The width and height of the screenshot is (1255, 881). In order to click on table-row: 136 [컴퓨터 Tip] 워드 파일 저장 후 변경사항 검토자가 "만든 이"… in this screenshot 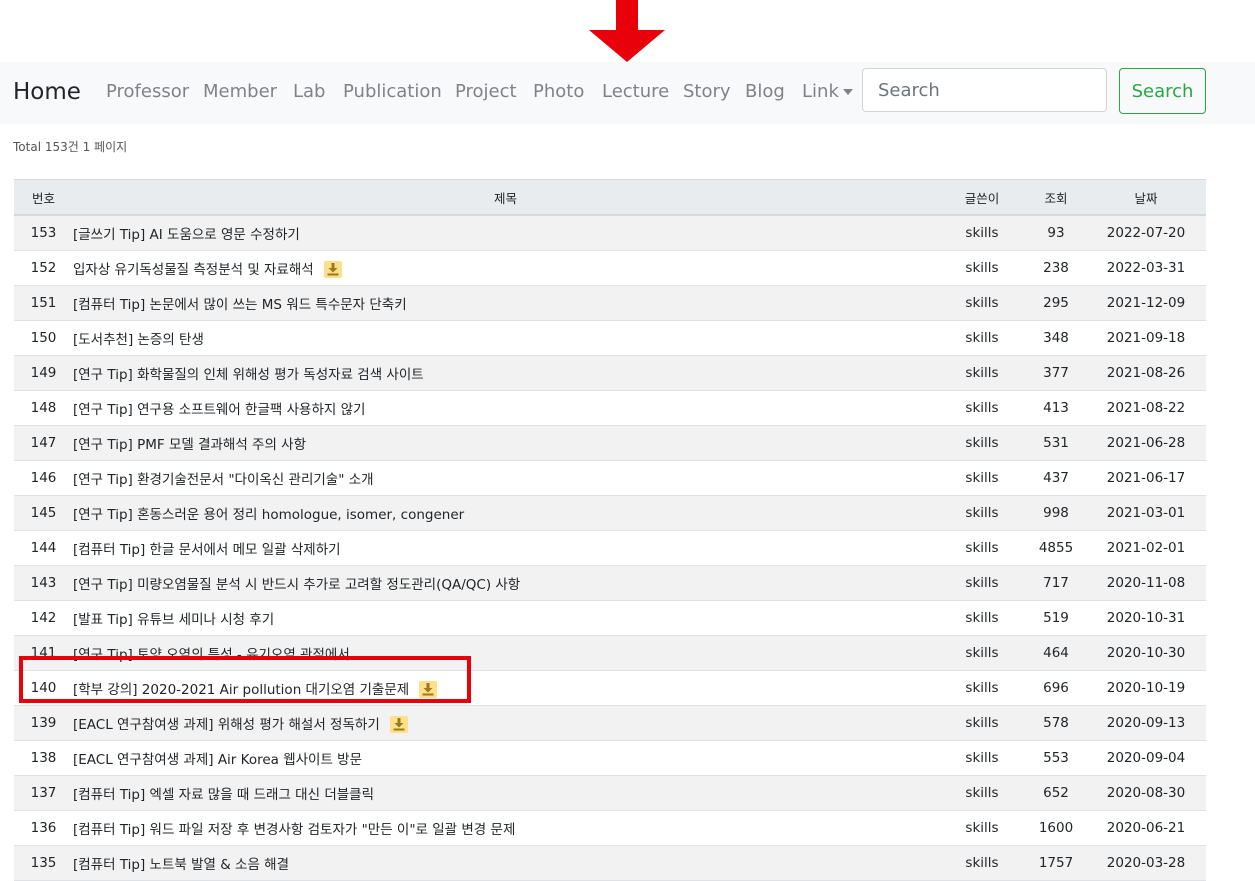, I will do `click(610, 828)`.